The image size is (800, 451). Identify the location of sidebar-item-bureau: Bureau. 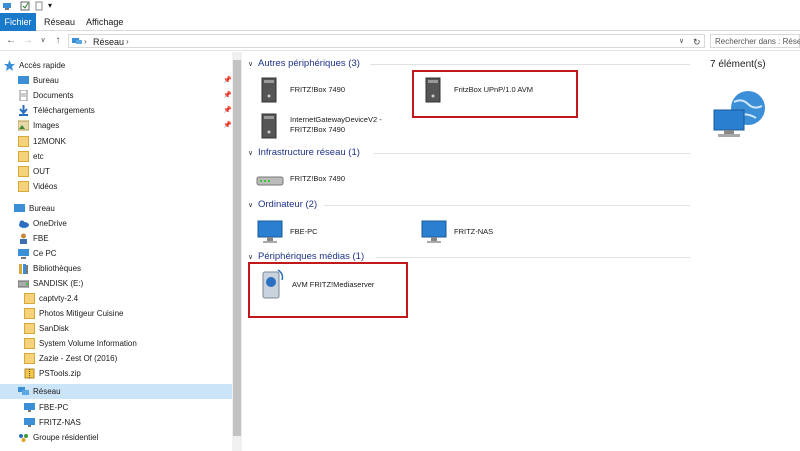
(124, 80).